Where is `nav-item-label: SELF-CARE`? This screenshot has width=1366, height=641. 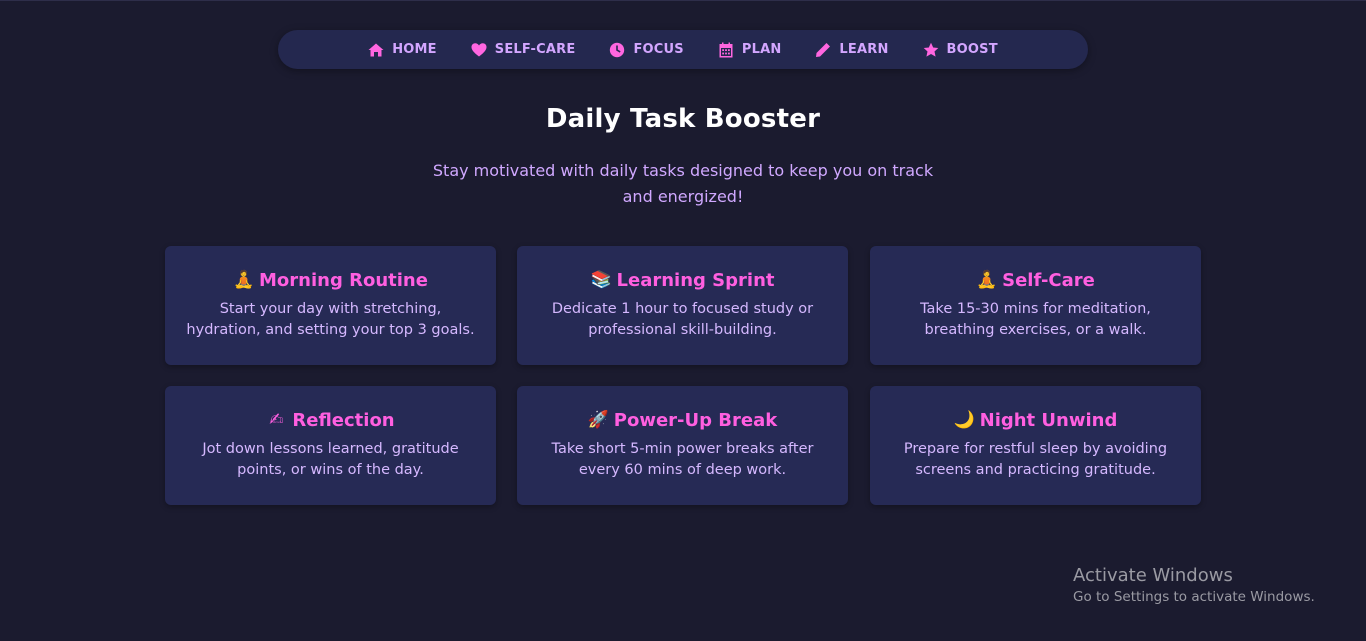 nav-item-label: SELF-CARE is located at coordinates (535, 49).